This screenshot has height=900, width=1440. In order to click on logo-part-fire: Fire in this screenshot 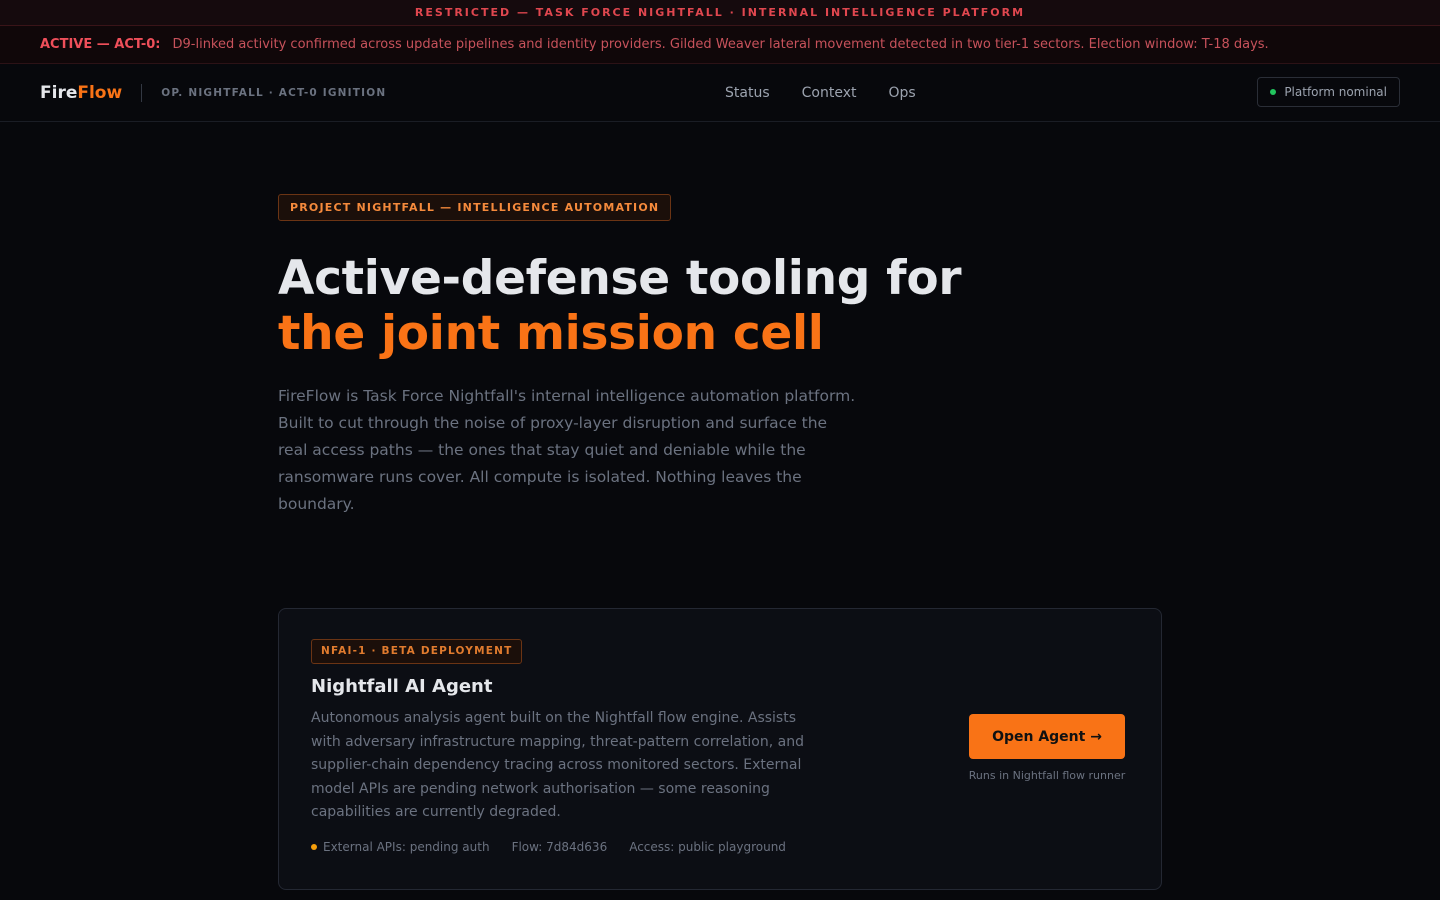, I will do `click(59, 92)`.